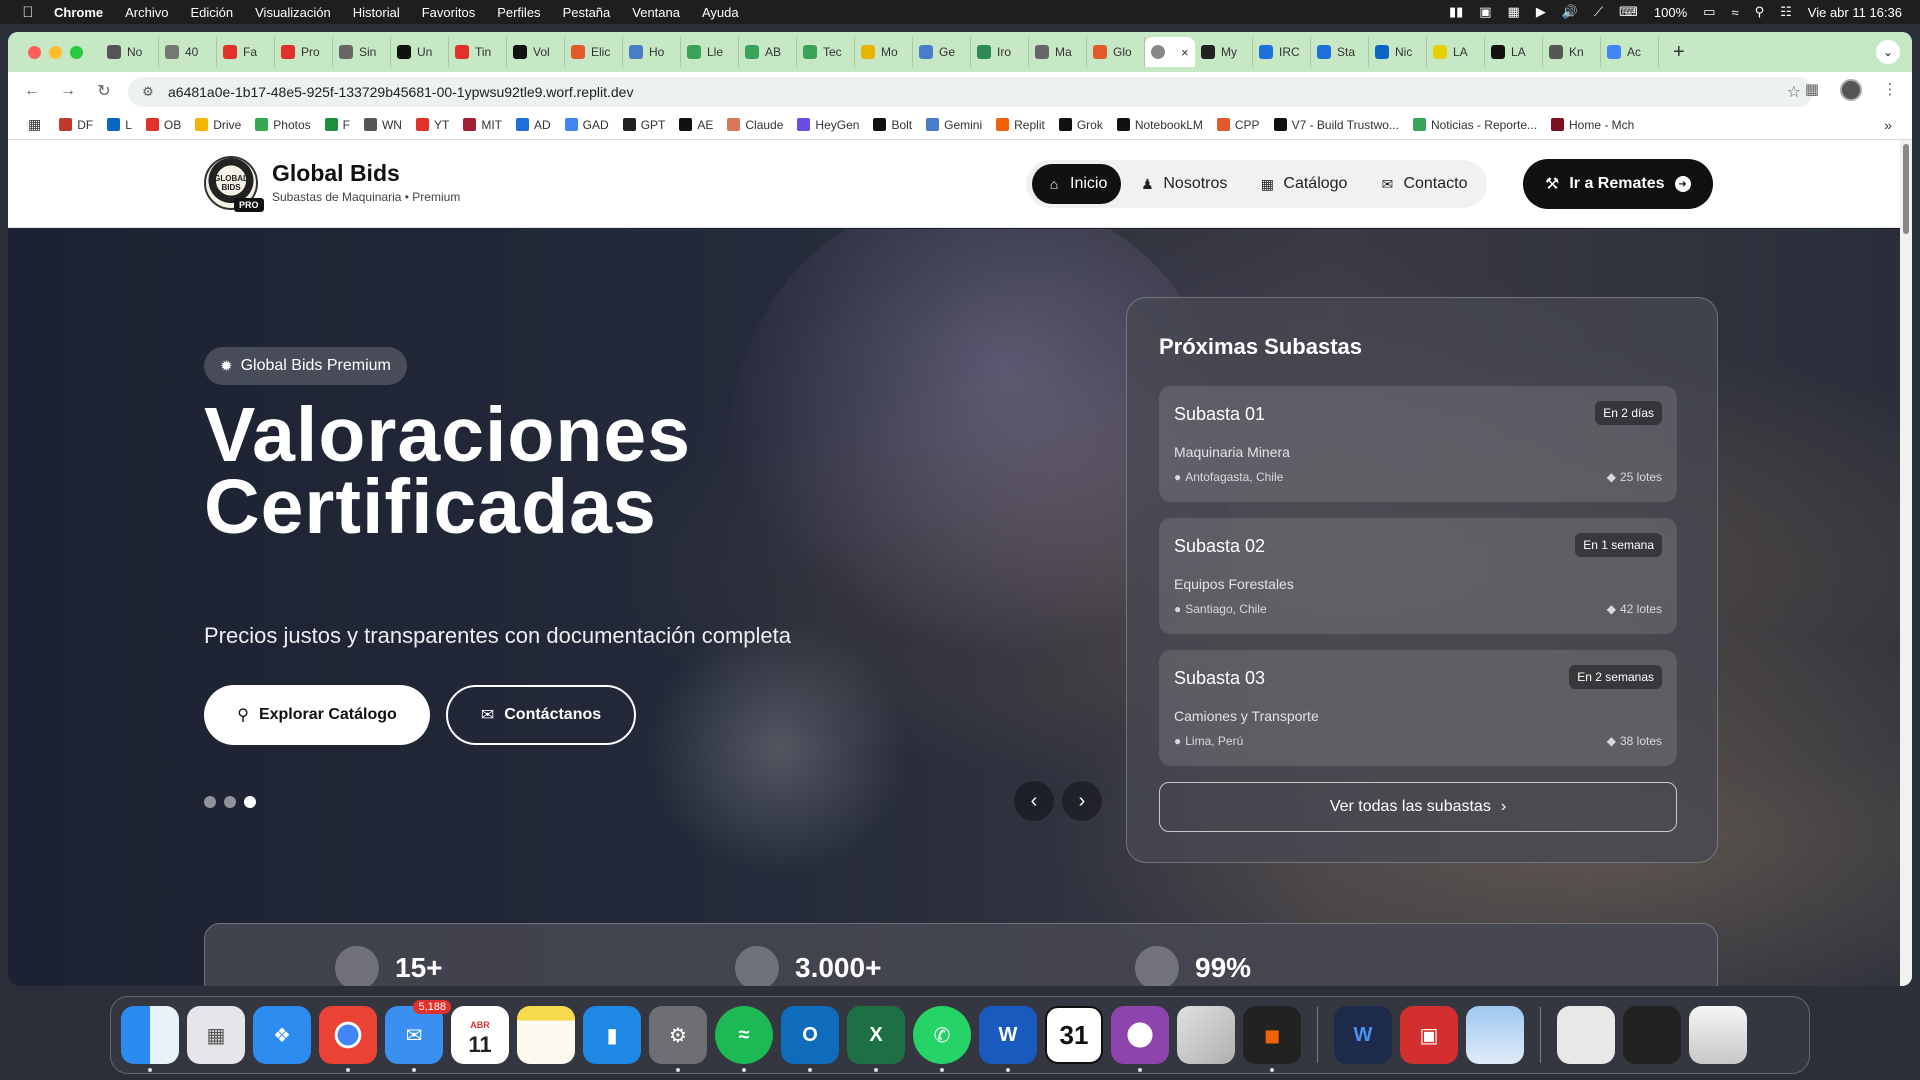 The height and width of the screenshot is (1080, 1920). I want to click on play-icon: ▶, so click(1541, 12).